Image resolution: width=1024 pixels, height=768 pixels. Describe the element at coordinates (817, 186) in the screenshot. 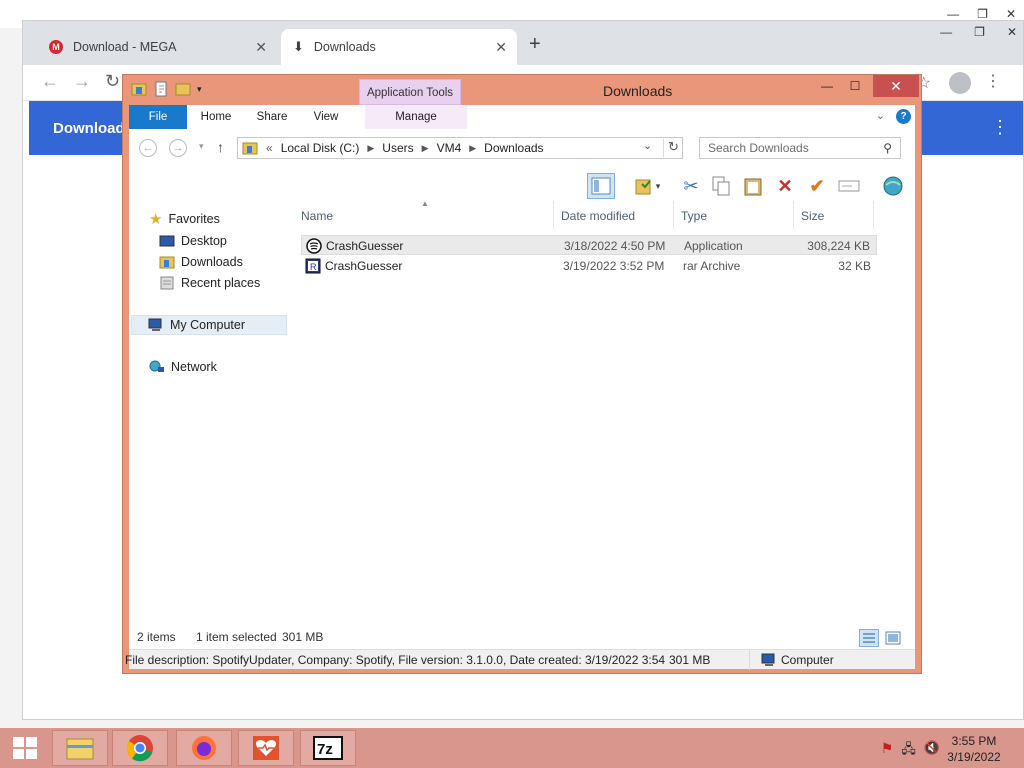

I see `rename-check-icon: ✔` at that location.